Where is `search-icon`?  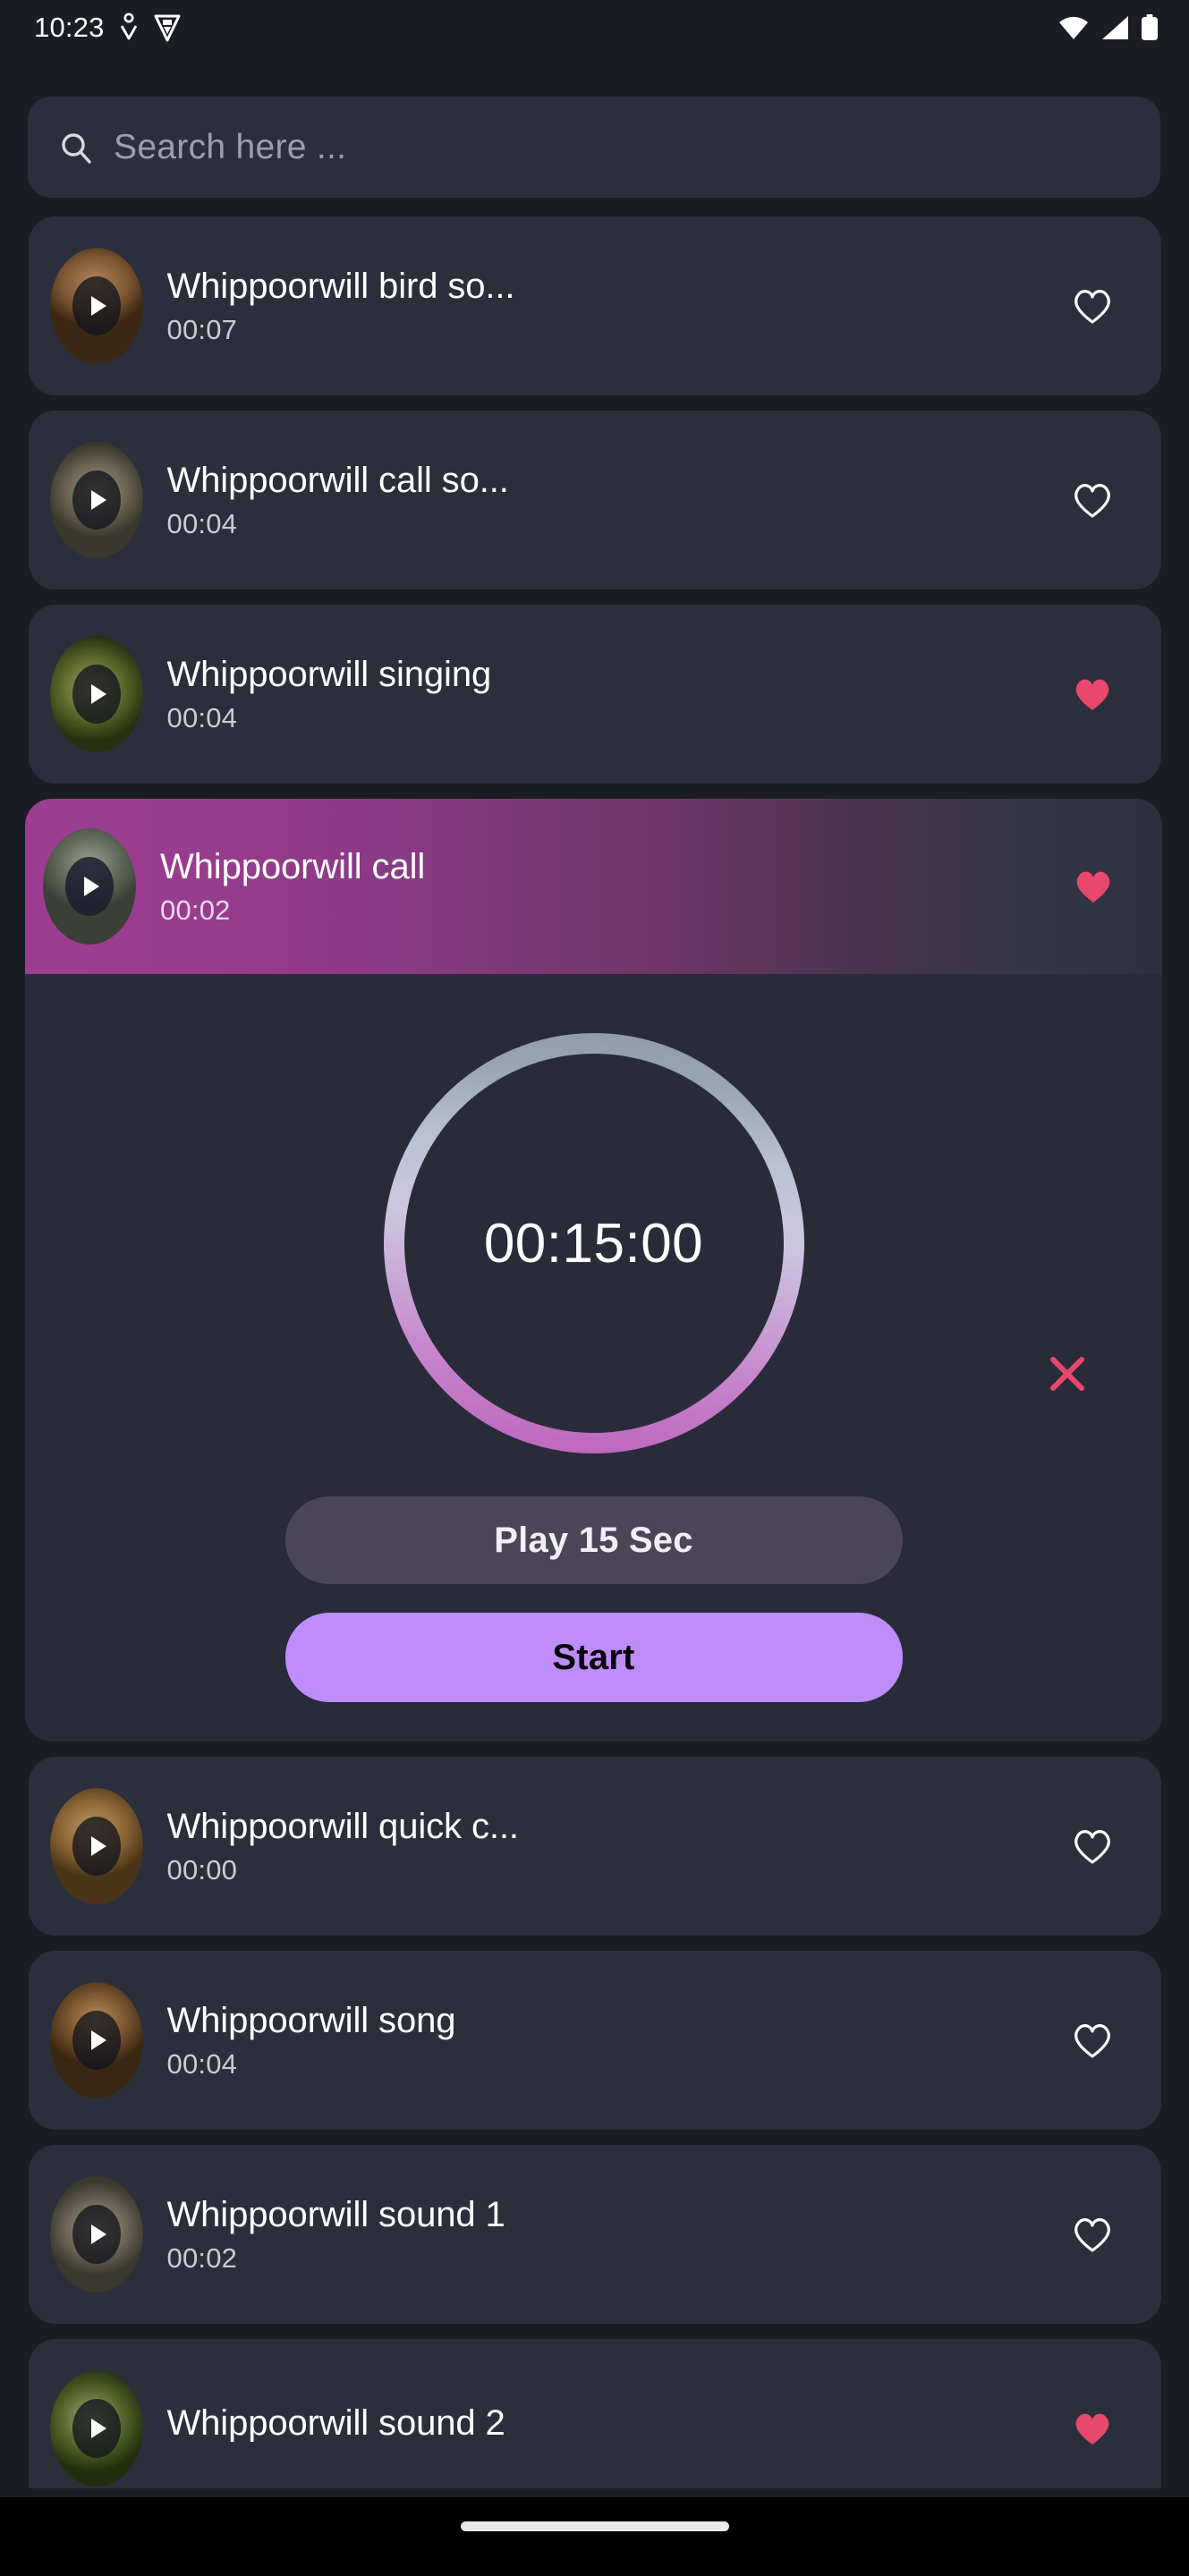 search-icon is located at coordinates (76, 148).